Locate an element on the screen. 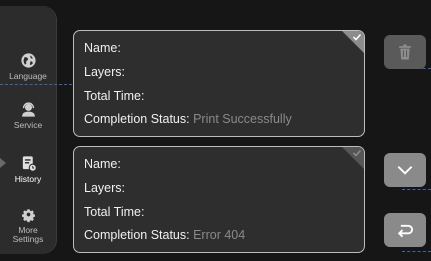 The width and height of the screenshot is (431, 261). sidebar: Language Service History More Settings is located at coordinates (28, 130).